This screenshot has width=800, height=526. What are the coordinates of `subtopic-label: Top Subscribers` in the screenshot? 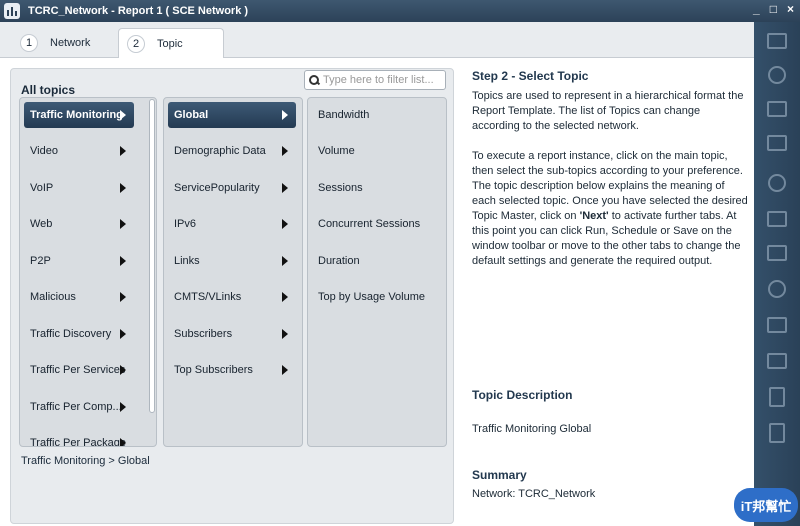 It's located at (213, 370).